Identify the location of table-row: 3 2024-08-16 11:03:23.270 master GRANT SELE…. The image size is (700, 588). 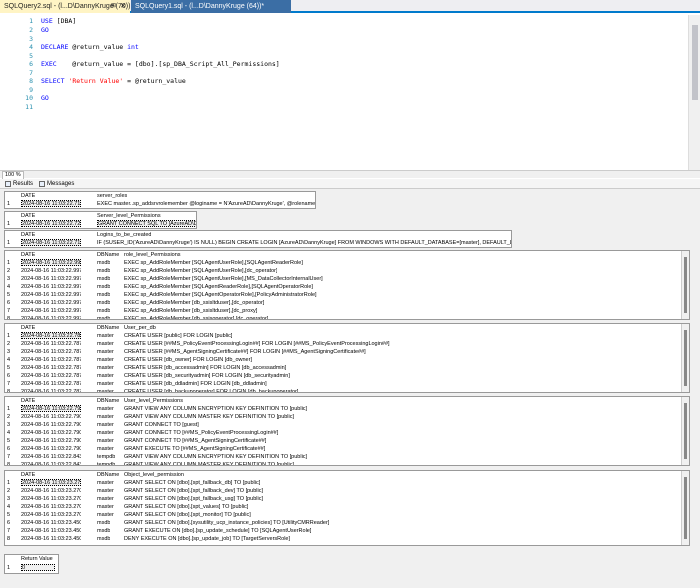
(347, 499).